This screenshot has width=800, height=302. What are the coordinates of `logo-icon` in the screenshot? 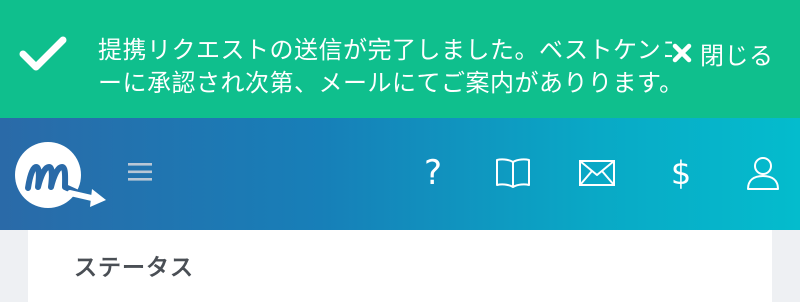 It's located at (58, 175).